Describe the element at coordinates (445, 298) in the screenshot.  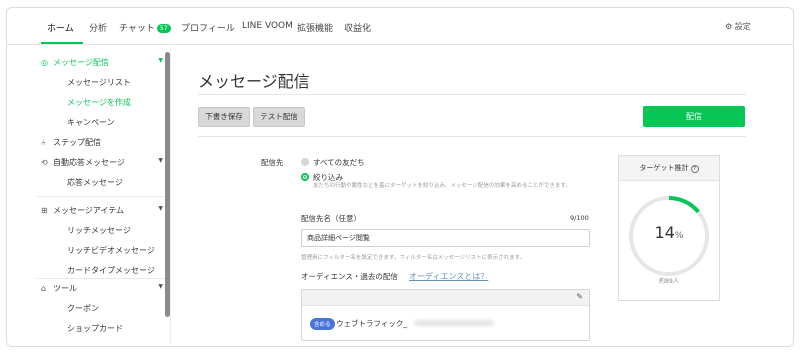
I see `audience-box-header: ✎` at that location.